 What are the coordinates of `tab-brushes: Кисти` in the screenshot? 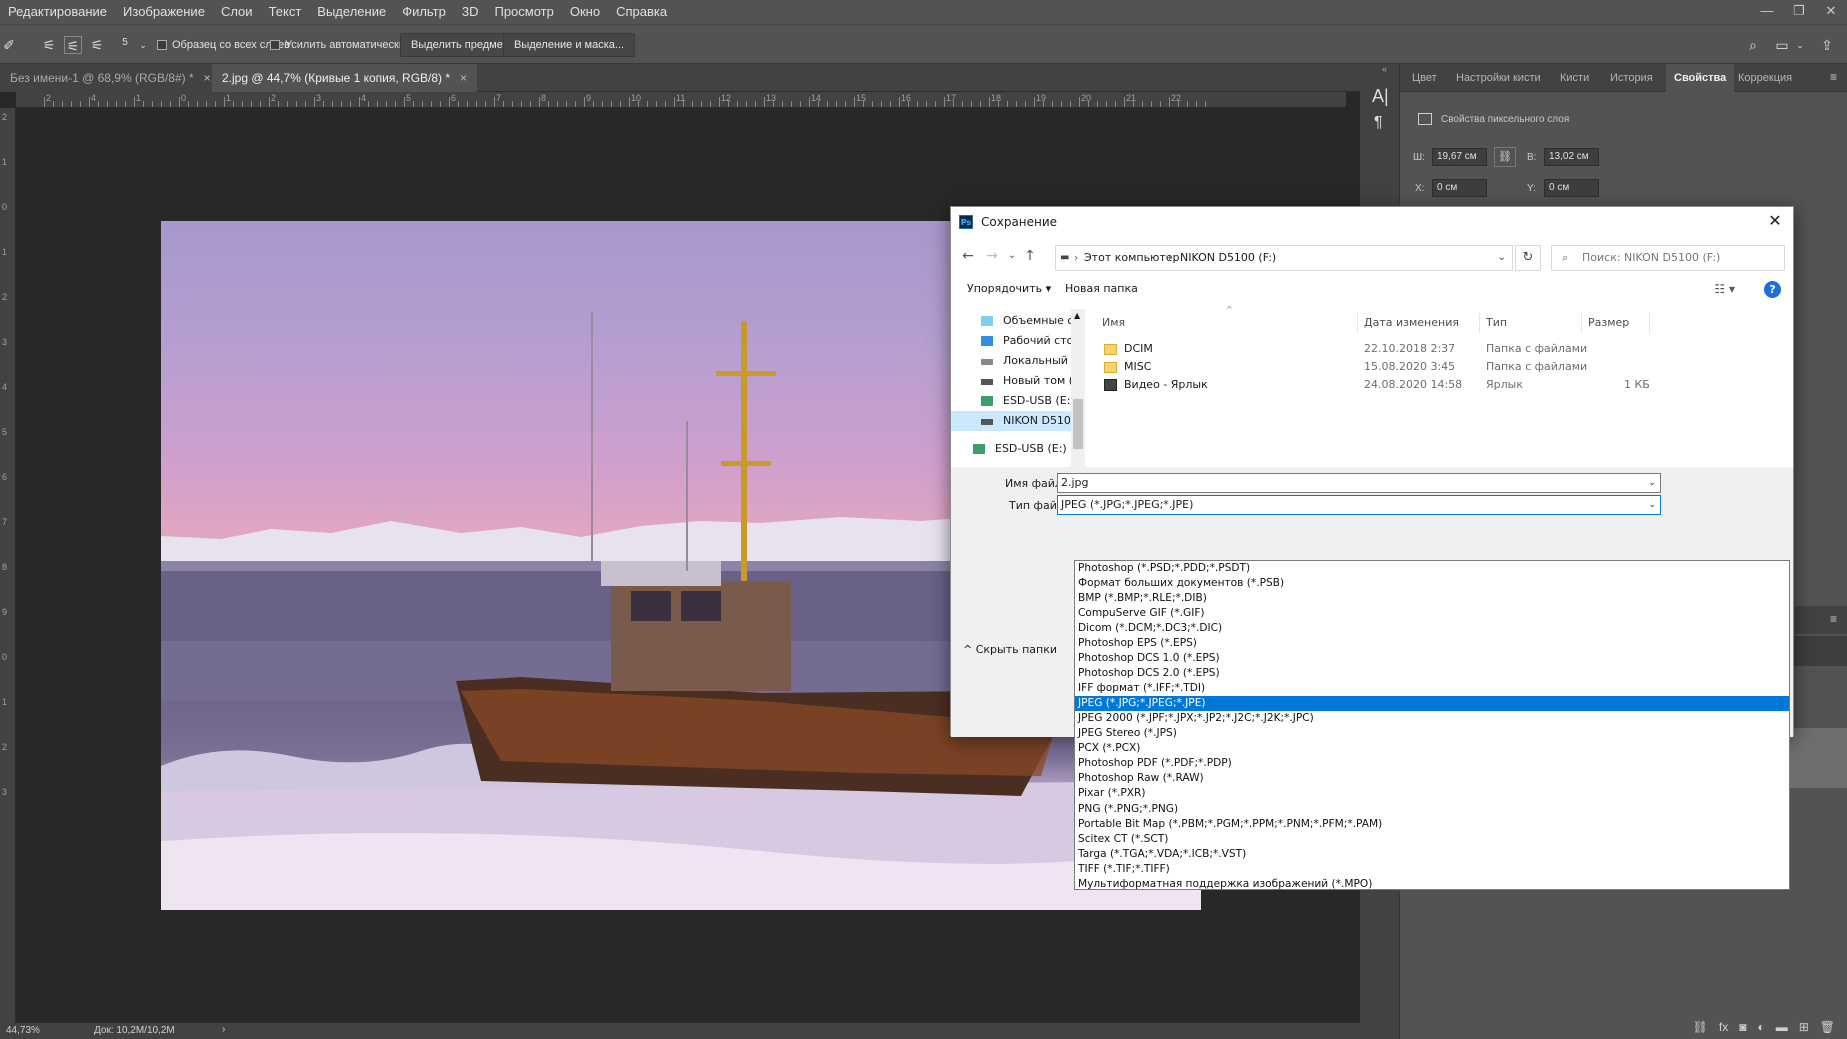 It's located at (1574, 78).